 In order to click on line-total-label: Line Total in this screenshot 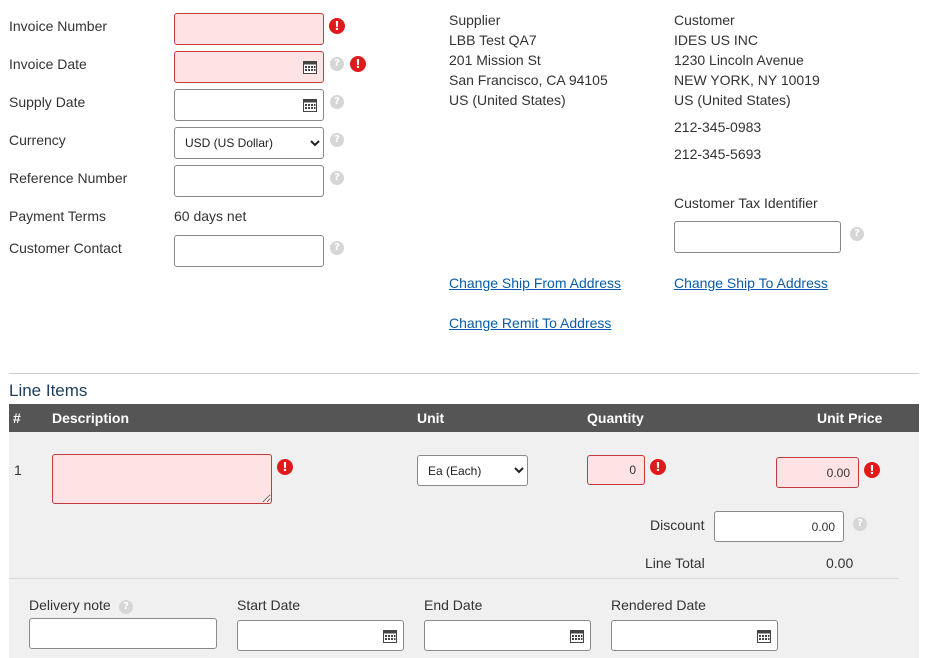, I will do `click(675, 563)`.